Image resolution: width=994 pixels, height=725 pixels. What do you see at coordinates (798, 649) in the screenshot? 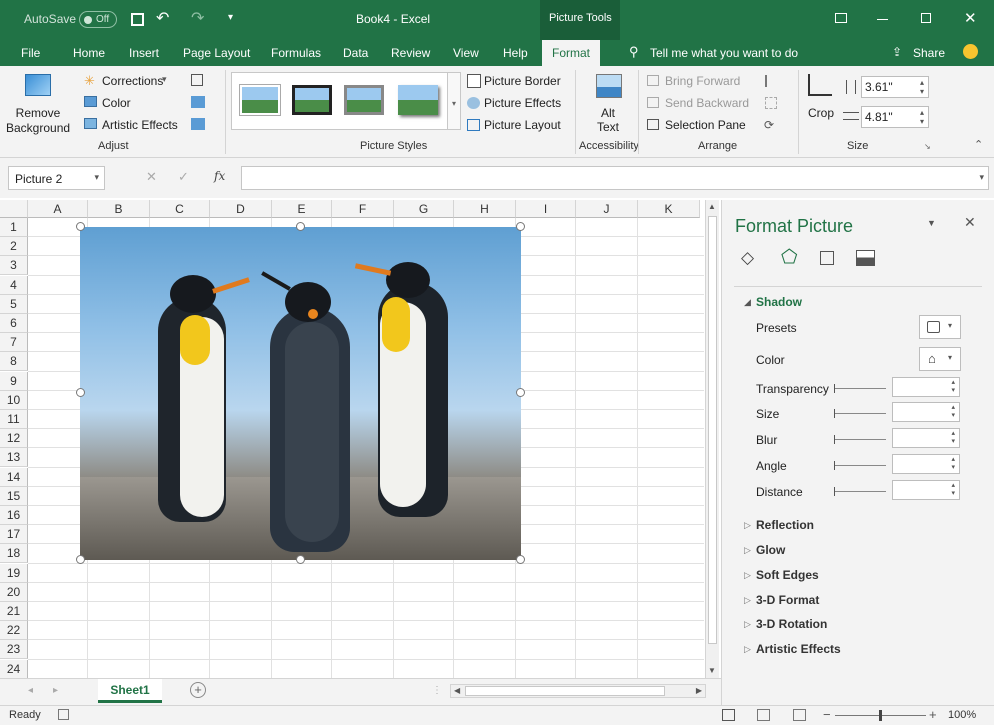
I see `artistic-effects-section-header: Artistic Effects` at bounding box center [798, 649].